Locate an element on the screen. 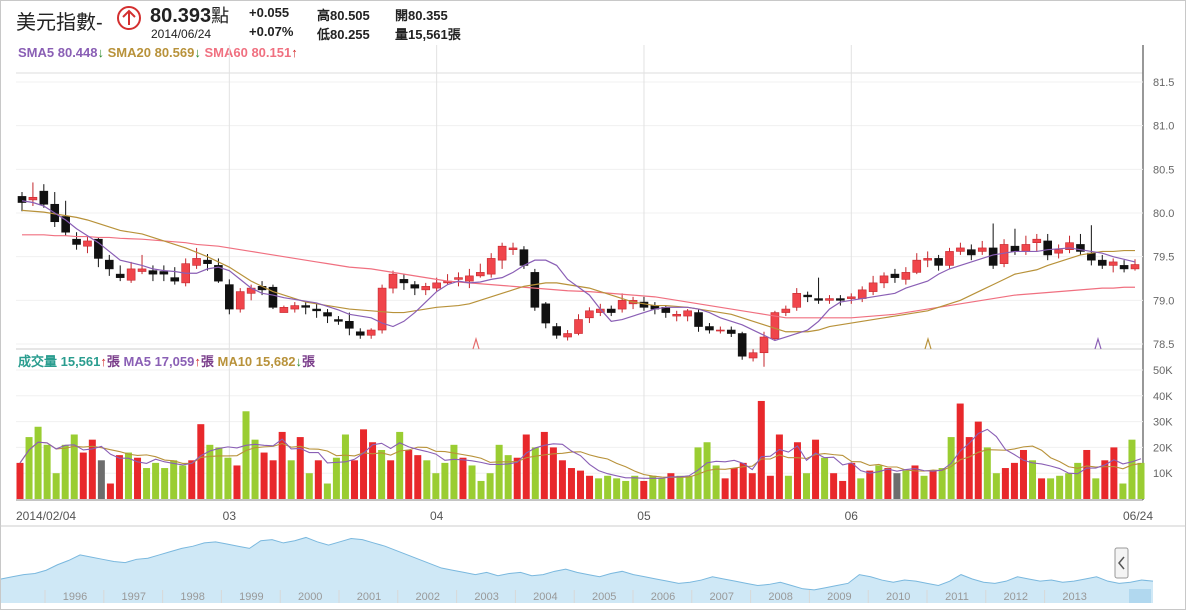 This screenshot has width=1186, height=610. navigator-year-label: 1996 is located at coordinates (75, 597).